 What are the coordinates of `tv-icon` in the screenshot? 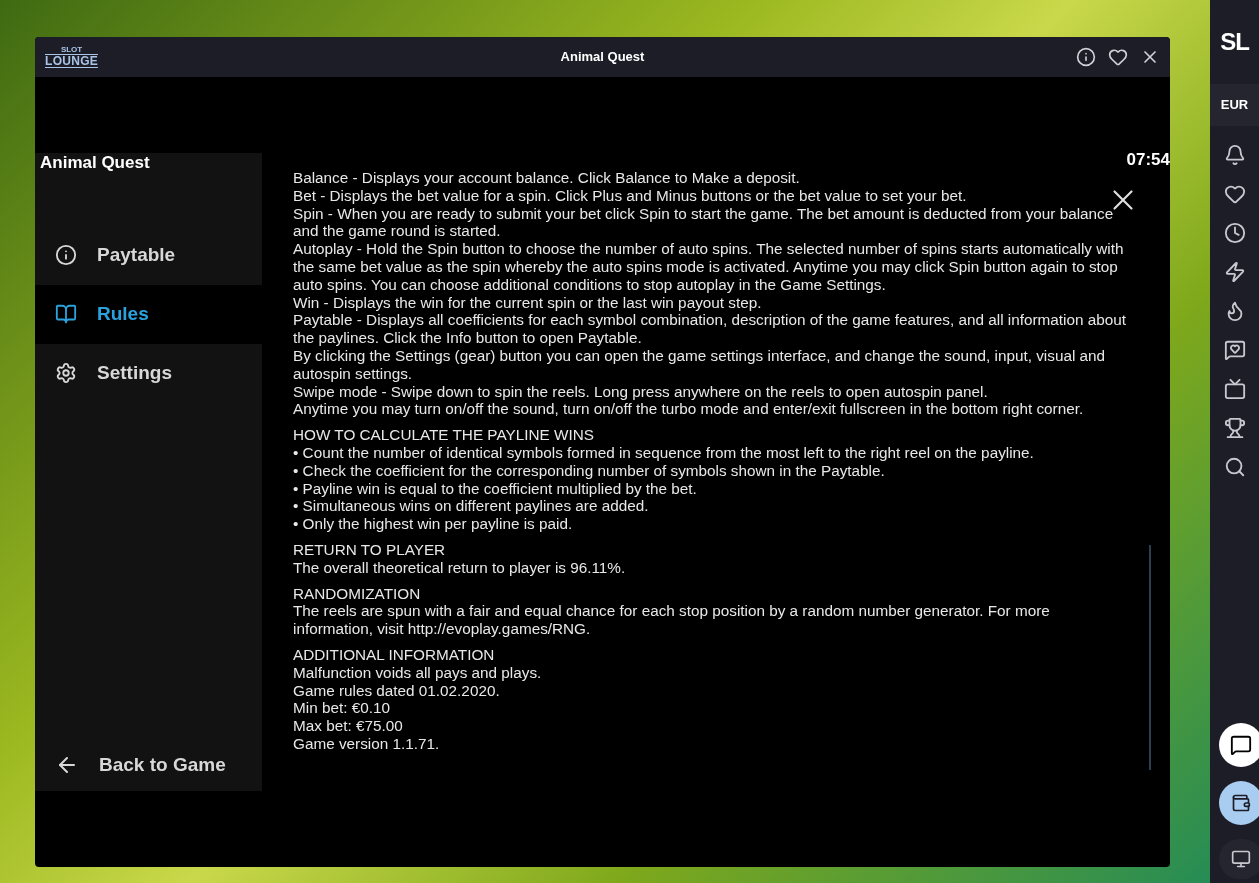 It's located at (1234, 389).